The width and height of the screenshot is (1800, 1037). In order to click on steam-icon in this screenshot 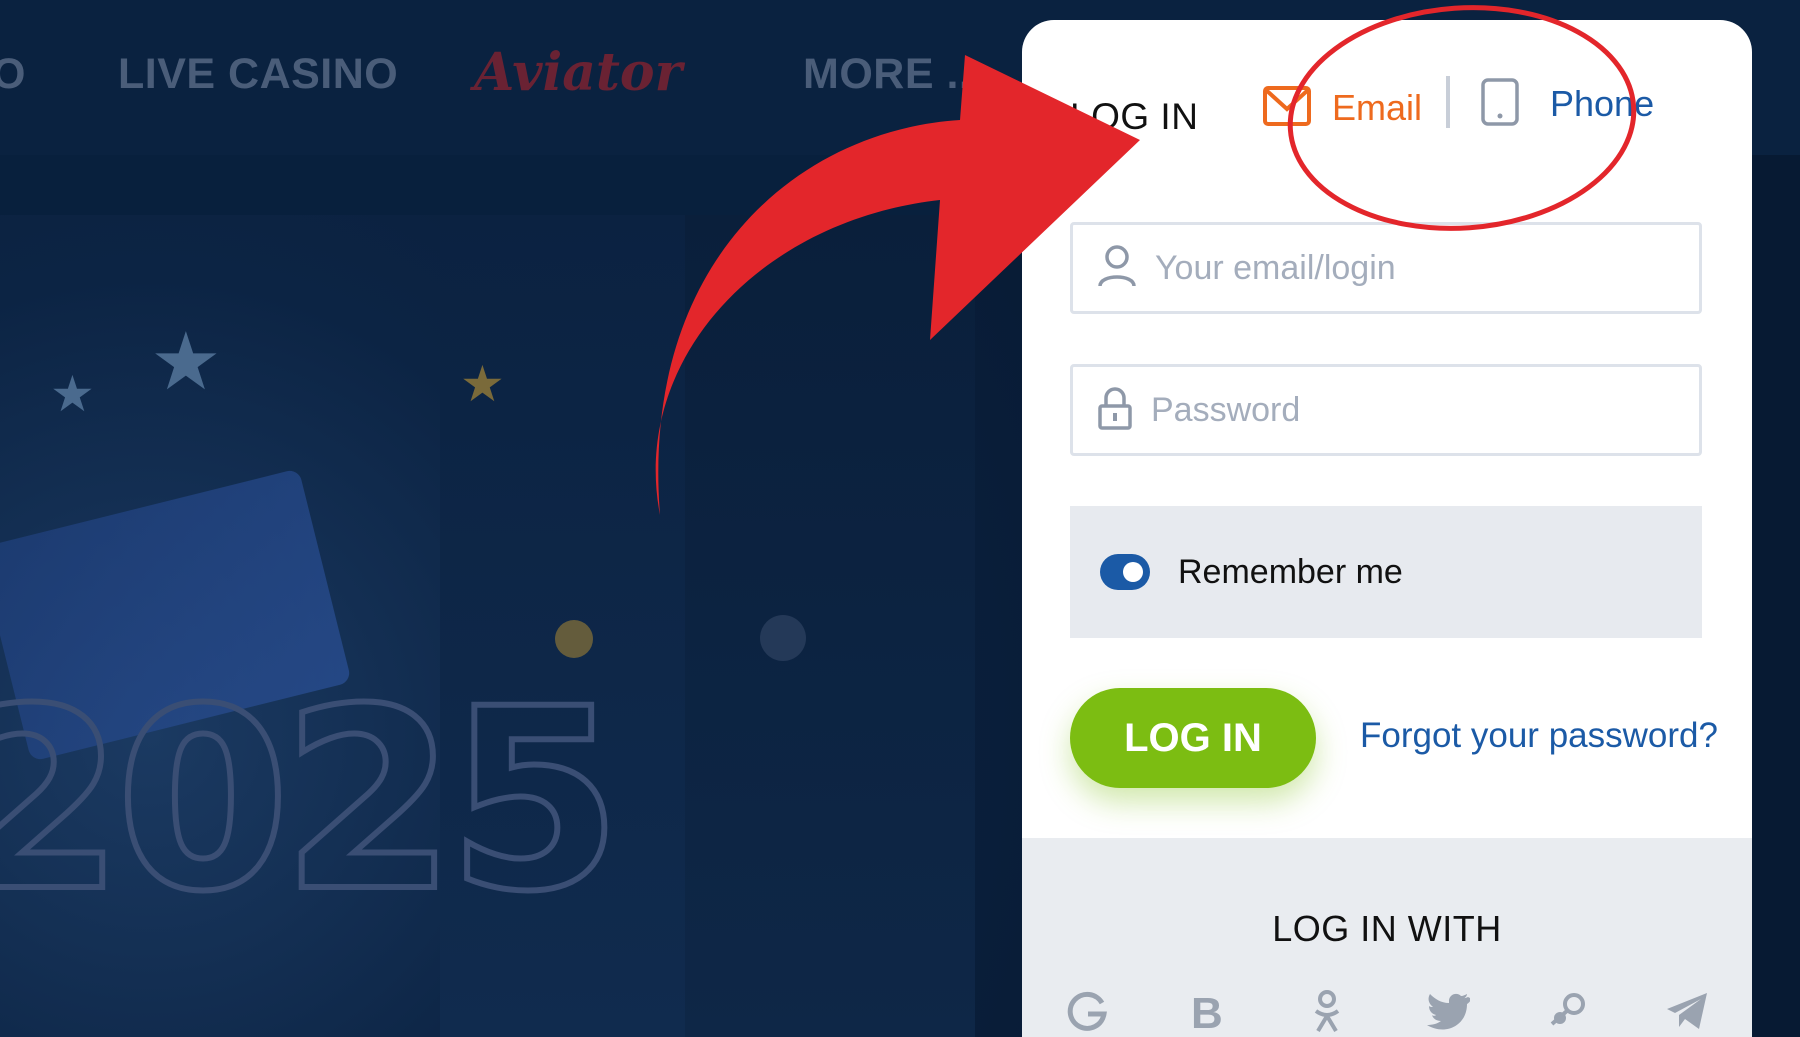, I will do `click(1567, 1011)`.